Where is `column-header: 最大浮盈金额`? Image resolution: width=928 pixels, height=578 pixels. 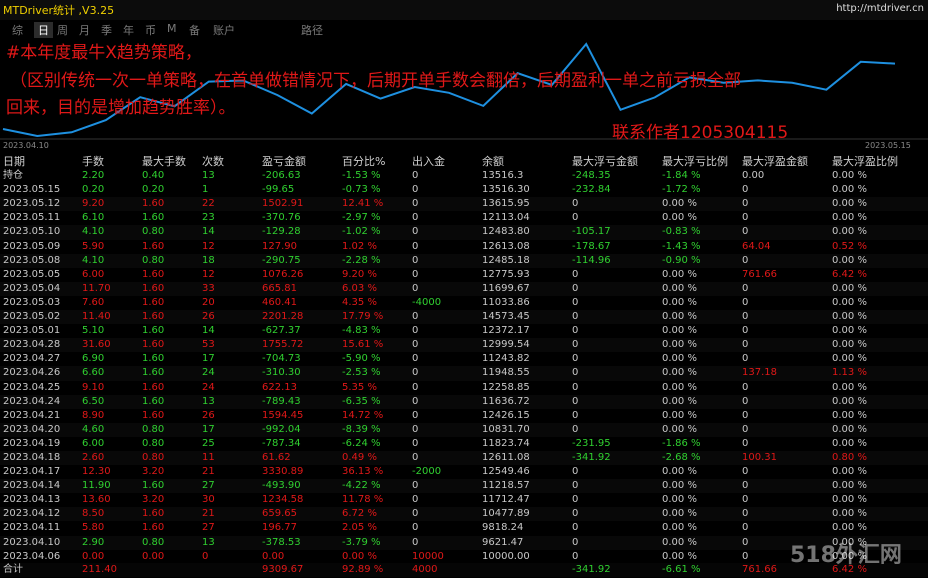 column-header: 最大浮盈金额 is located at coordinates (775, 162).